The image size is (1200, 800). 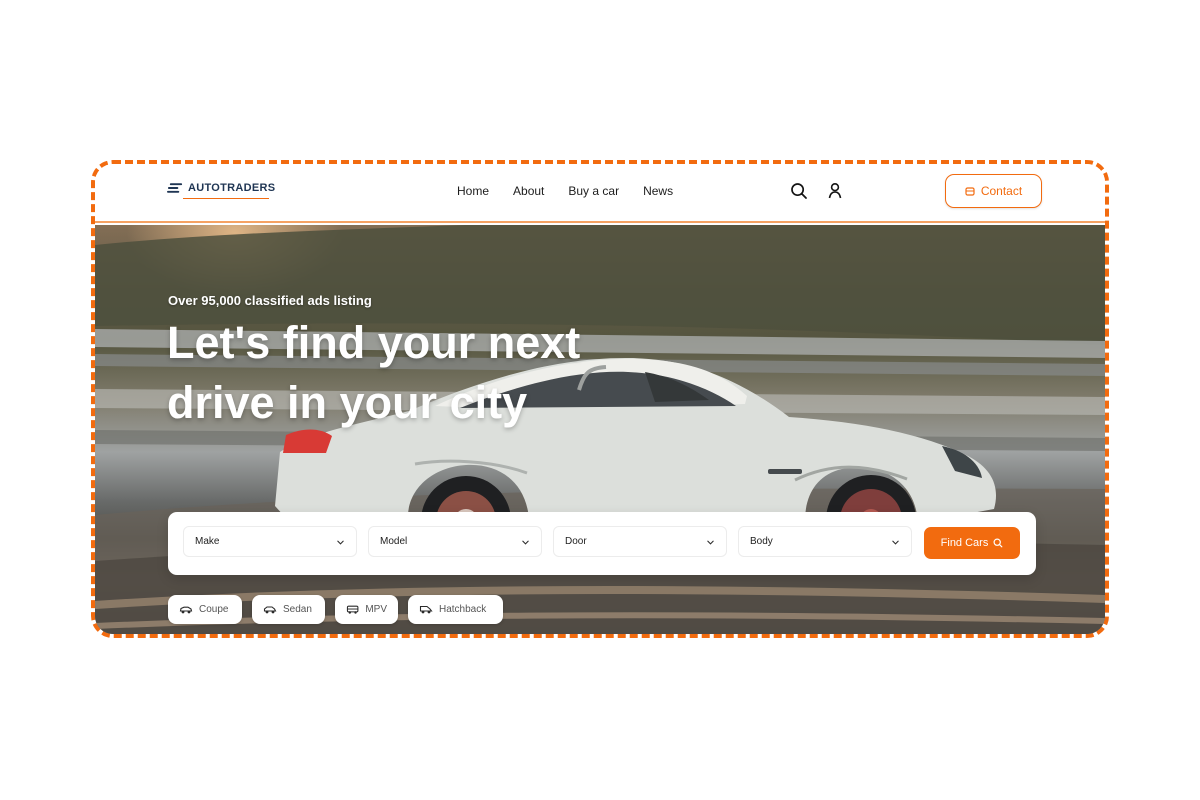 I want to click on make-select-label: Make, so click(x=207, y=541).